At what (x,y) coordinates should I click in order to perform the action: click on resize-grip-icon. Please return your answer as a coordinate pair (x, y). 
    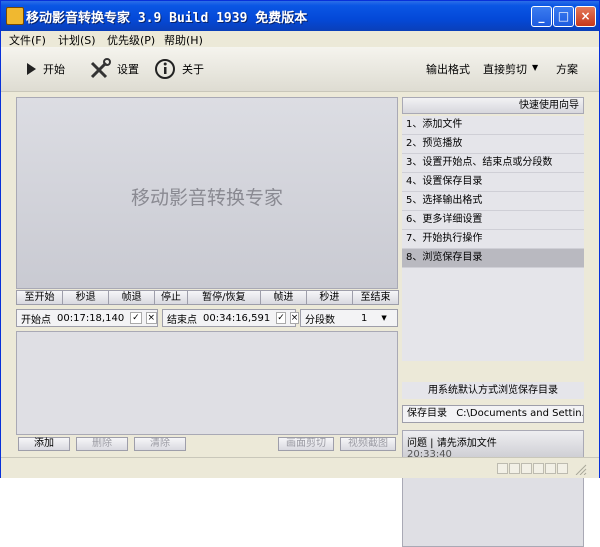
    Looking at the image, I should click on (580, 469).